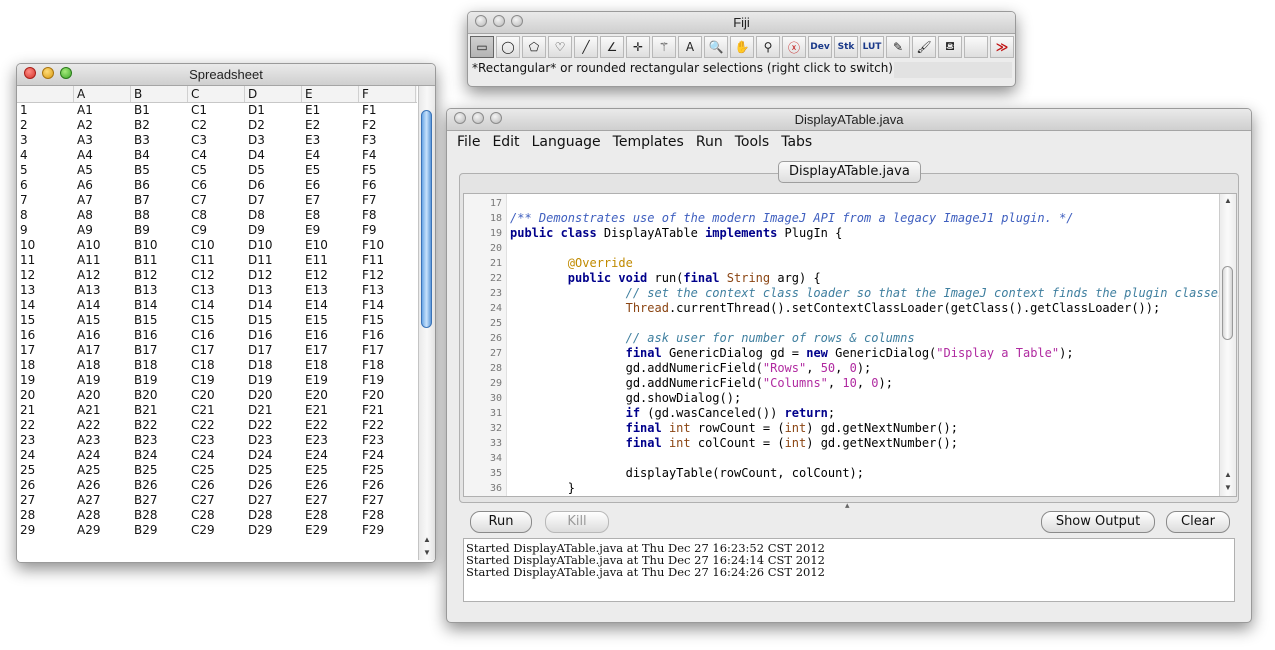  I want to click on table-row: 28 A28 B28 C28 D28 E28 F28, so click(217, 515).